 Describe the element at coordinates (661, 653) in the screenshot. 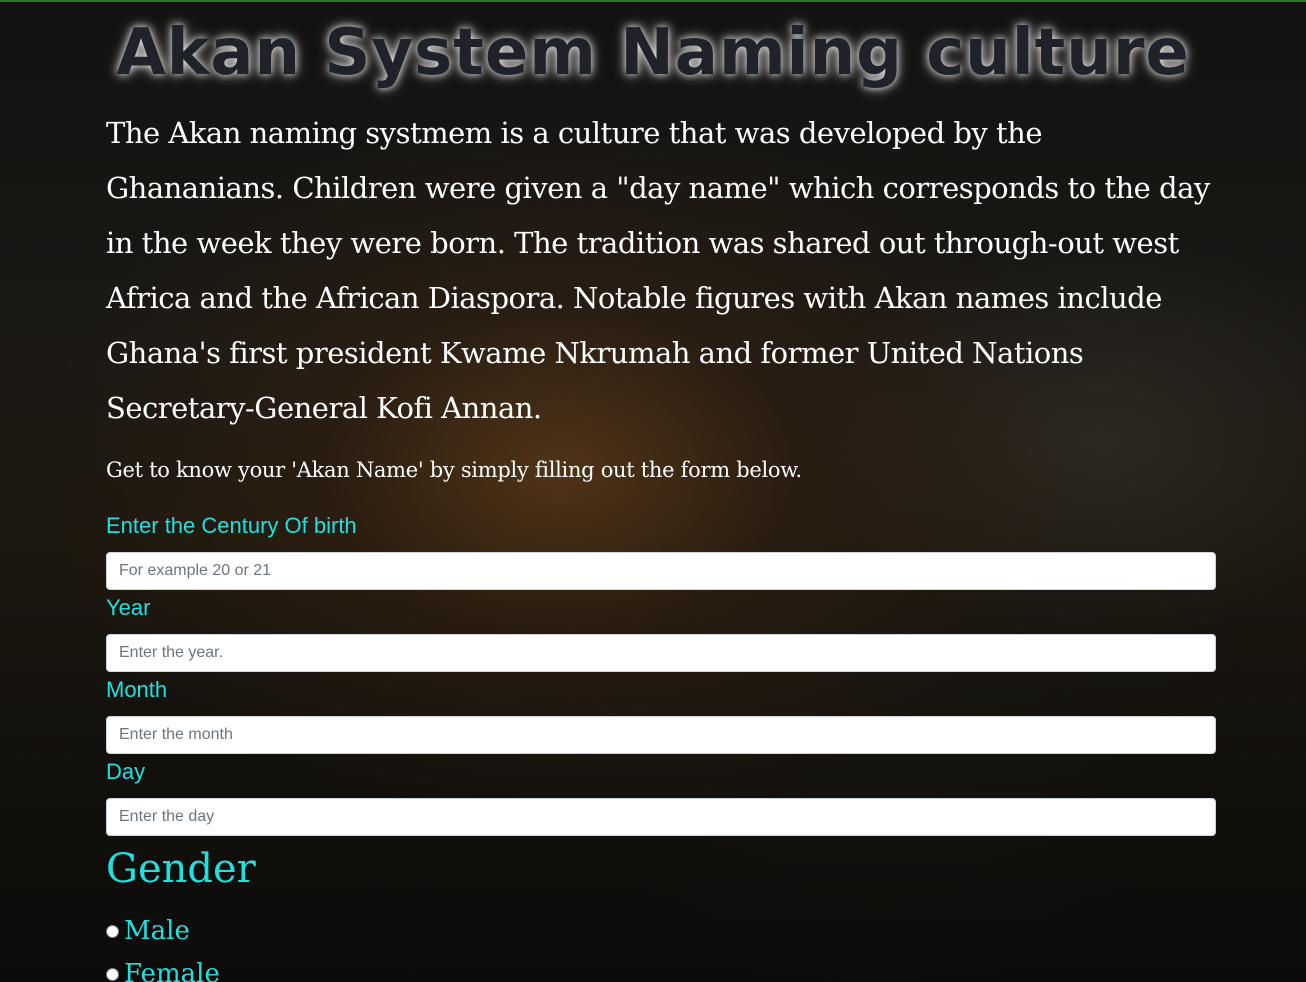

I see `year-input` at that location.